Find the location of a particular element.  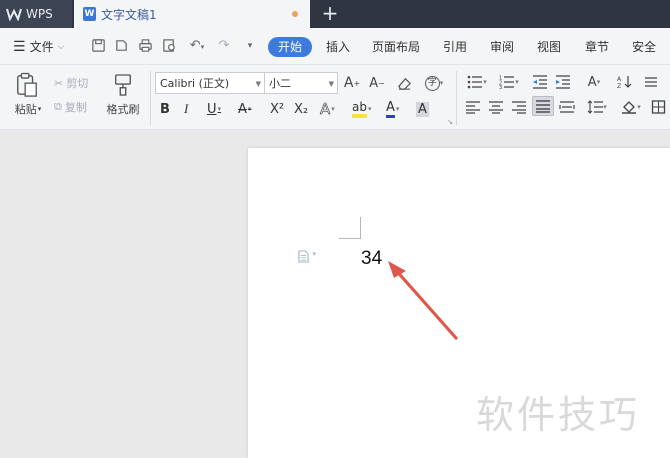

font-size-value: 小二 is located at coordinates (280, 83).